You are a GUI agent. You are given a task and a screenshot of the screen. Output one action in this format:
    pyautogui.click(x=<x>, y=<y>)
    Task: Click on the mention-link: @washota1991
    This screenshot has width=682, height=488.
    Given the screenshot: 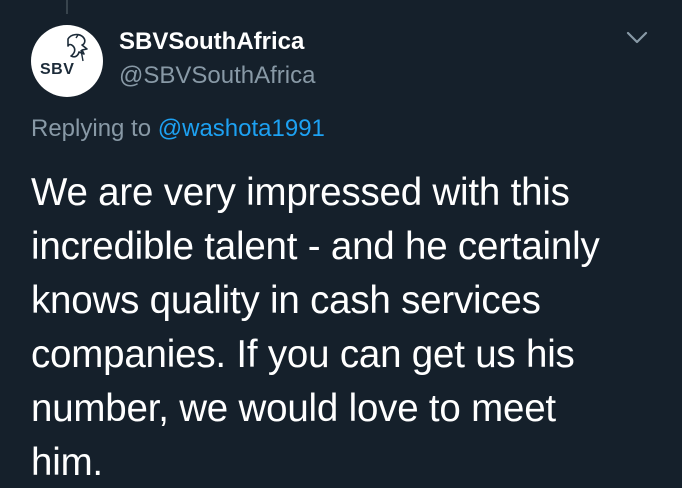 What is the action you would take?
    pyautogui.click(x=241, y=128)
    